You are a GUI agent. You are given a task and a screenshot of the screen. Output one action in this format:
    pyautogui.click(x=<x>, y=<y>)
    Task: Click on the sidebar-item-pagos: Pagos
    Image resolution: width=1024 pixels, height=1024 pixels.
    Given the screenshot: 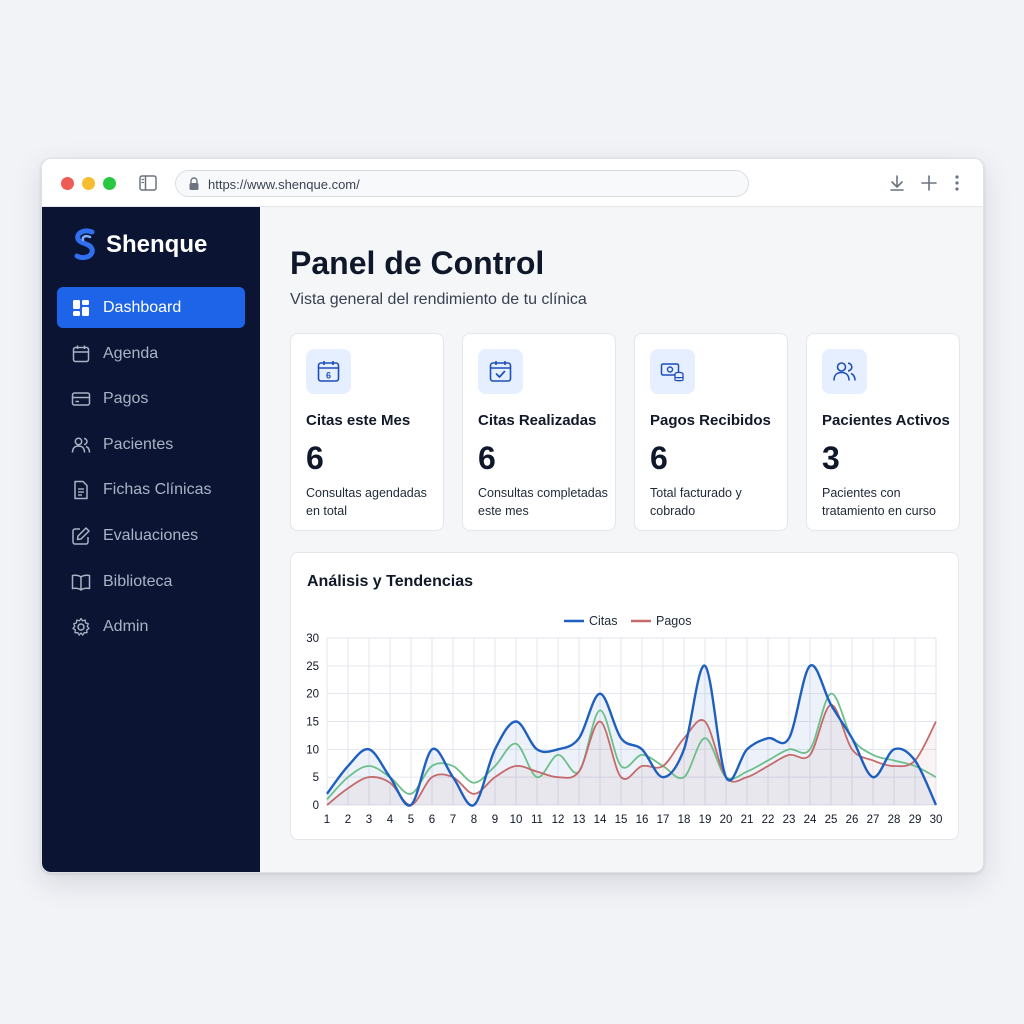 What is the action you would take?
    pyautogui.click(x=151, y=398)
    